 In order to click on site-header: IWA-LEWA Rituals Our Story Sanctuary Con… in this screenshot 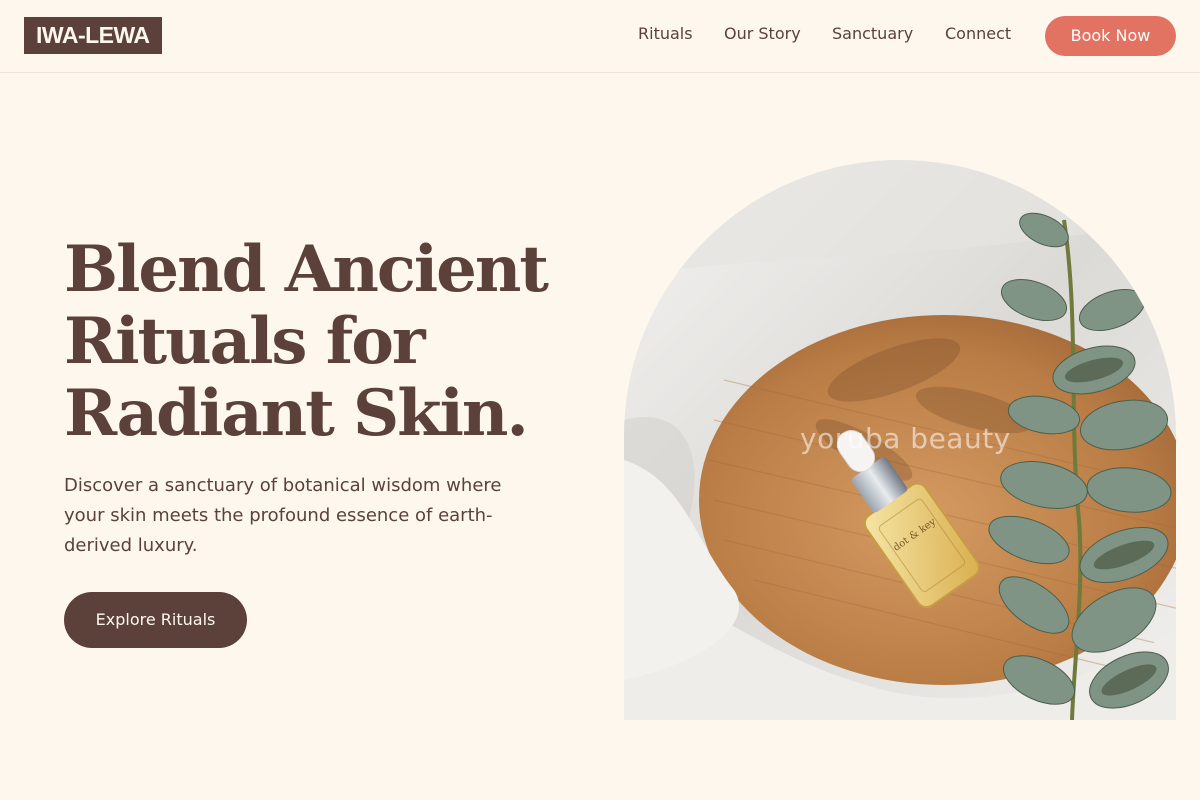, I will do `click(600, 36)`.